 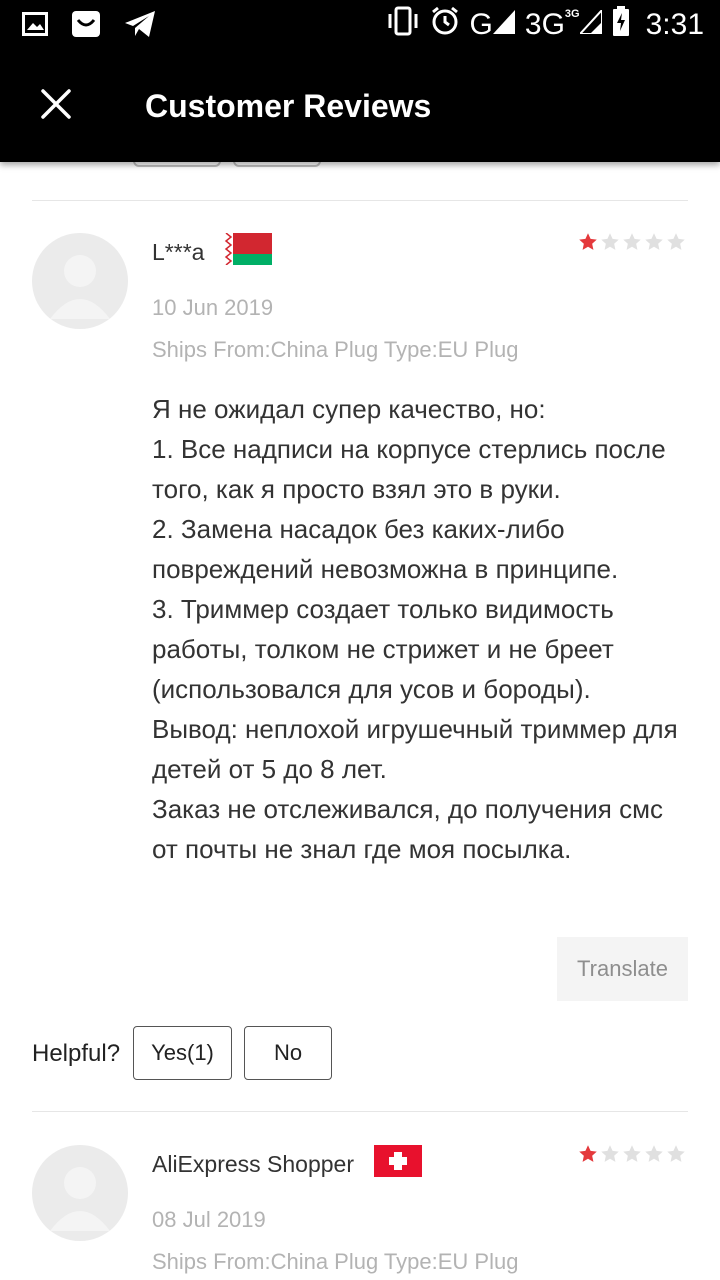 I want to click on mail-icon, so click(x=86, y=26).